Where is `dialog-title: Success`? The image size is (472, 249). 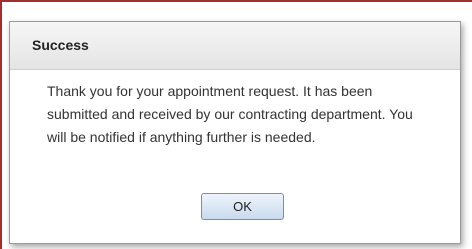
dialog-title: Success is located at coordinates (60, 45).